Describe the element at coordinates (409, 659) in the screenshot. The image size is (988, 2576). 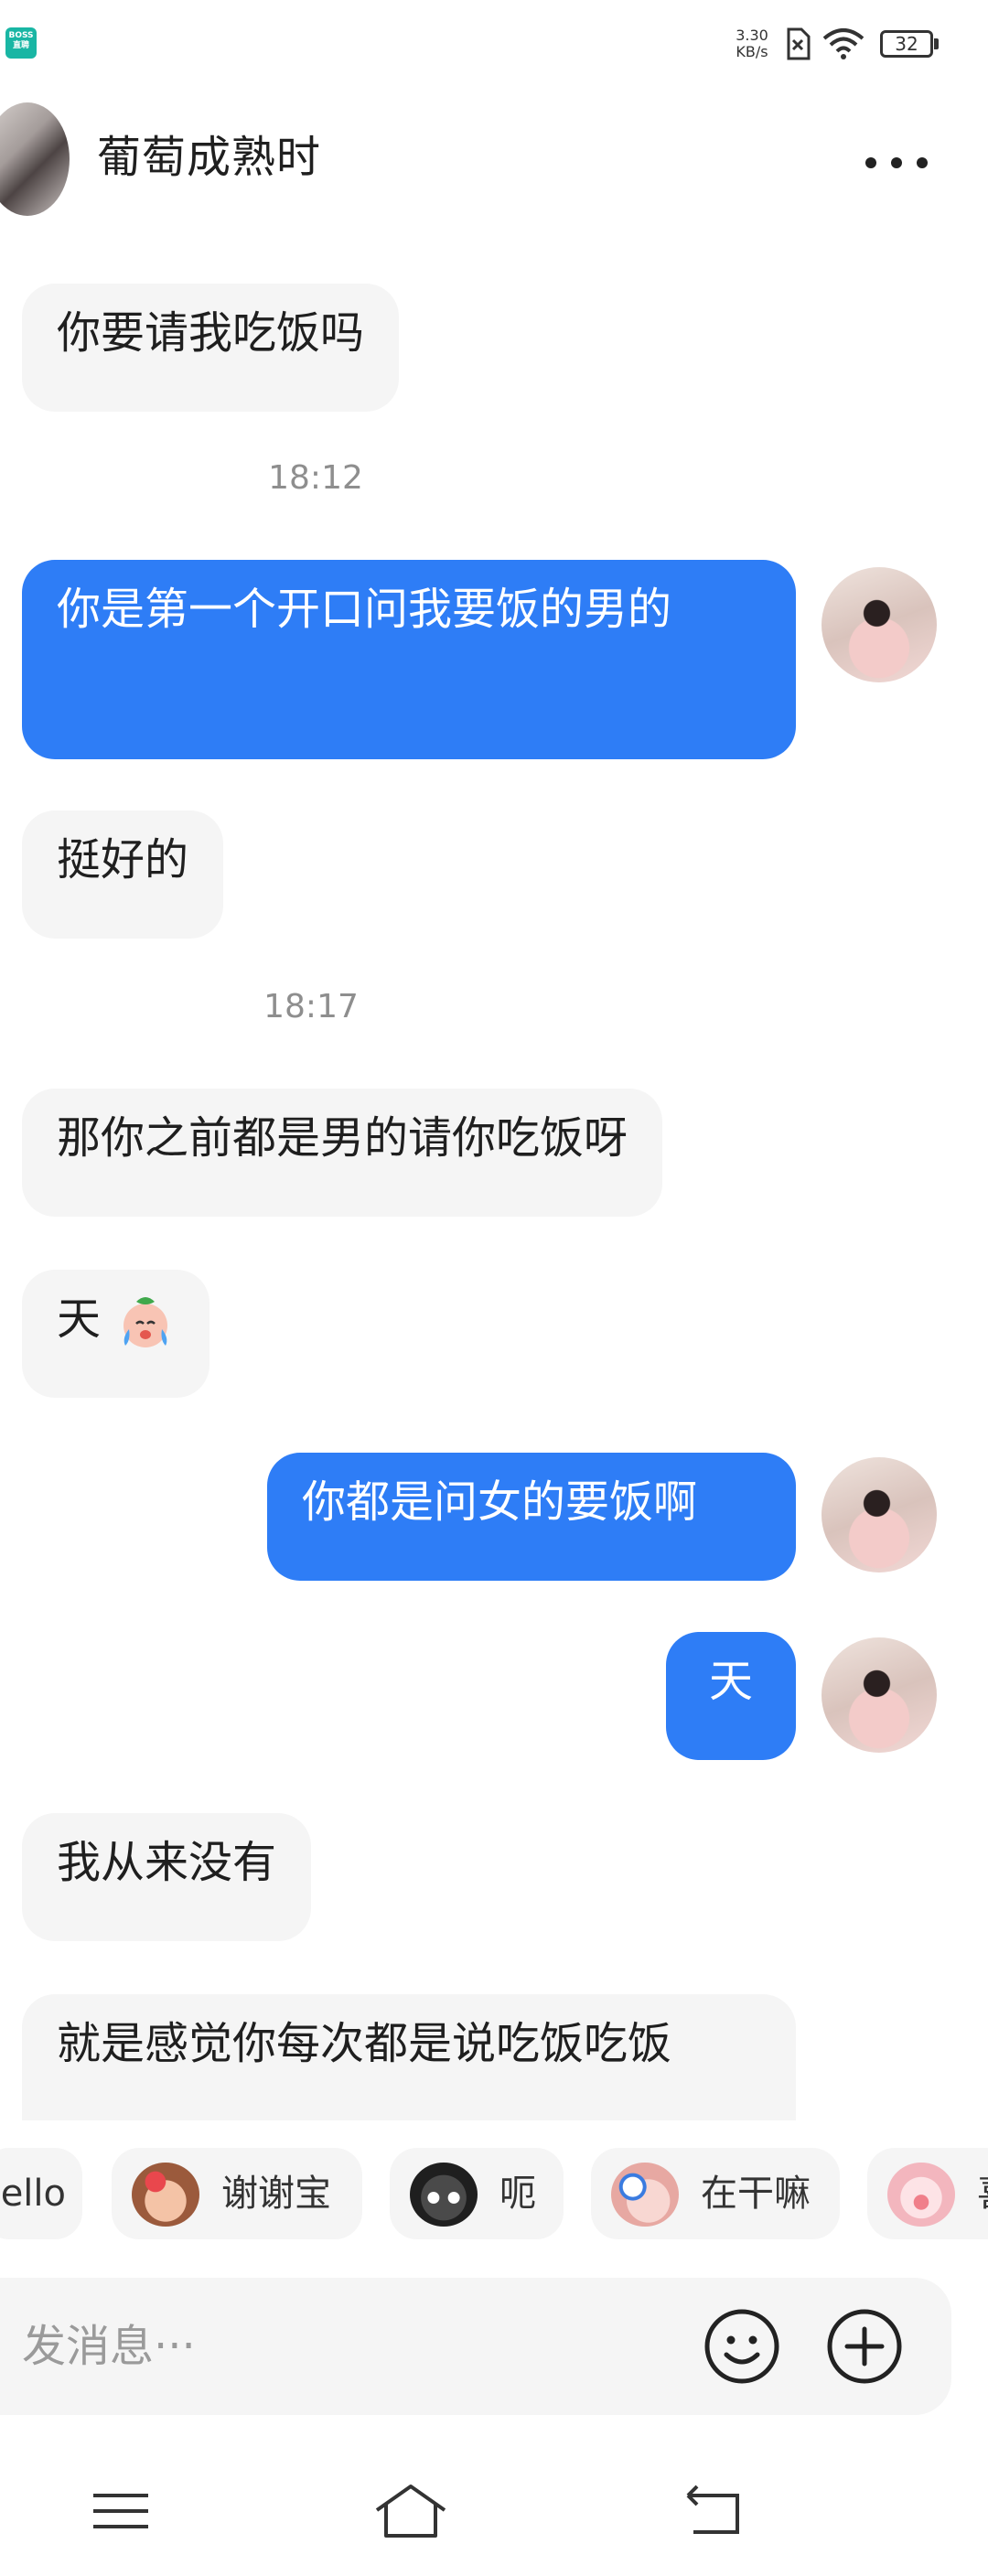
I see `message-bubble-outgoing: 你是第一个开口问我要饭的男的` at that location.